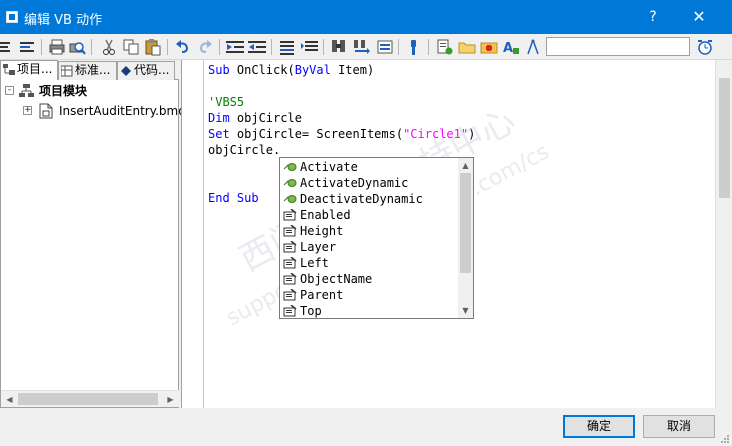  I want to click on autocomplete-item: Layer, so click(370, 247).